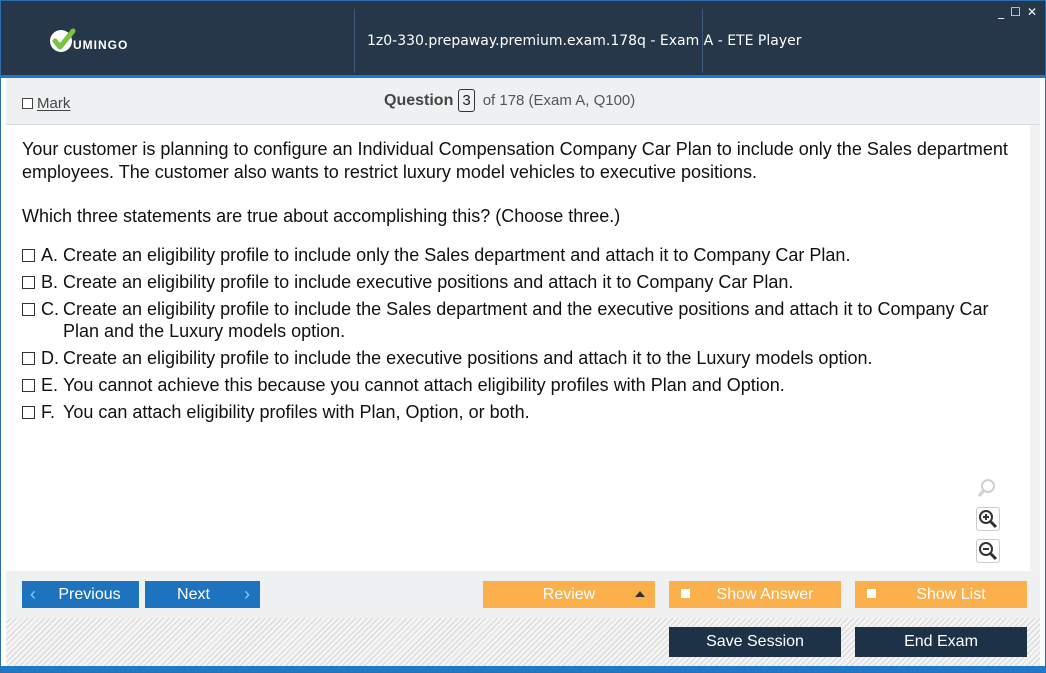 This screenshot has height=673, width=1046. I want to click on option-letter: E., so click(50, 385).